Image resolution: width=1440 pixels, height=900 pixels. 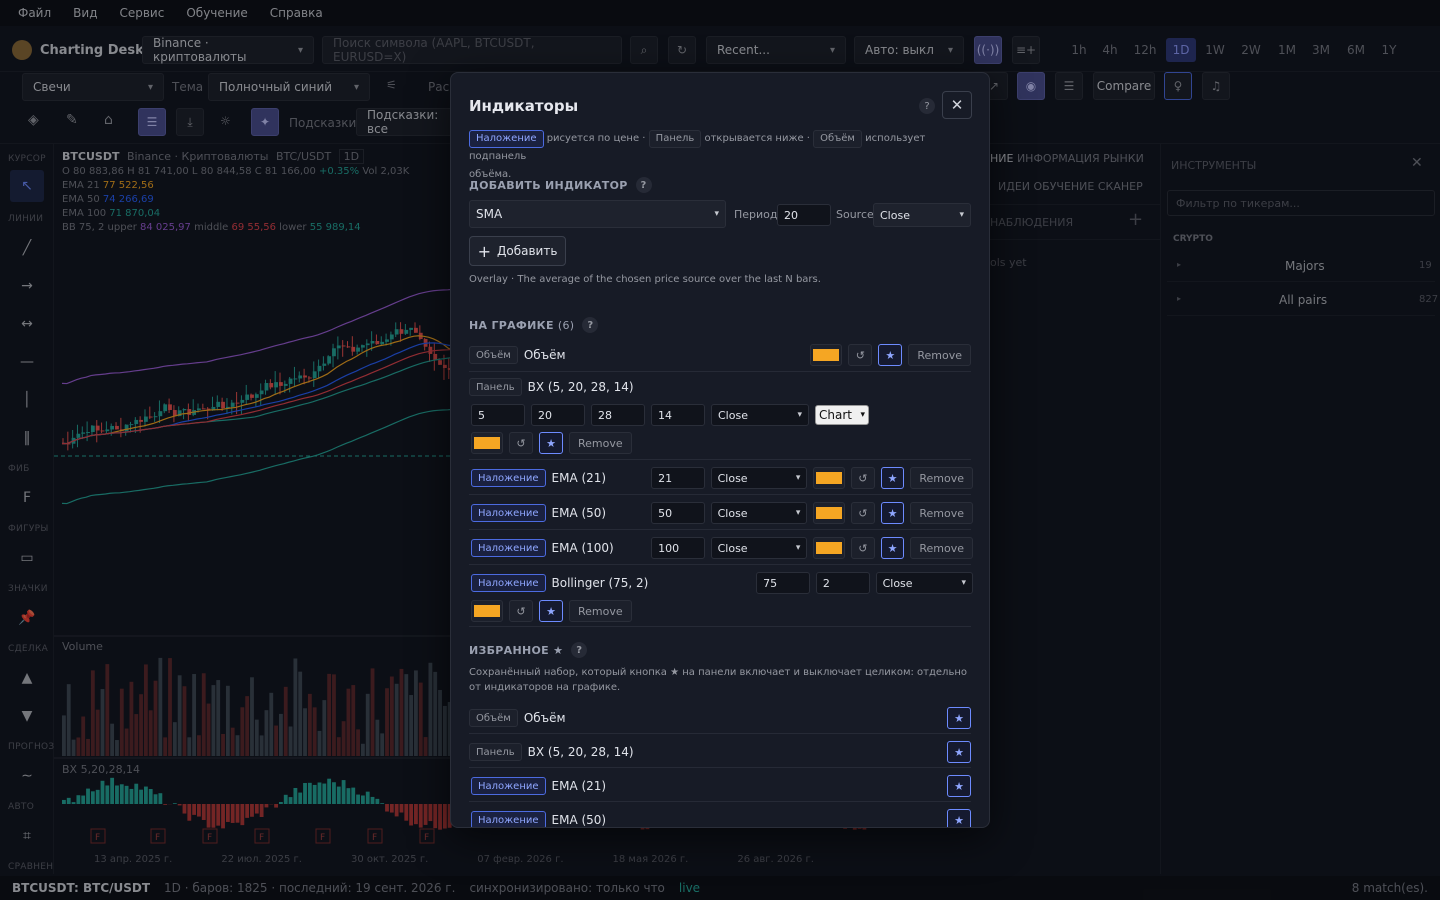 What do you see at coordinates (678, 513) in the screenshot?
I see `period-input: 50` at bounding box center [678, 513].